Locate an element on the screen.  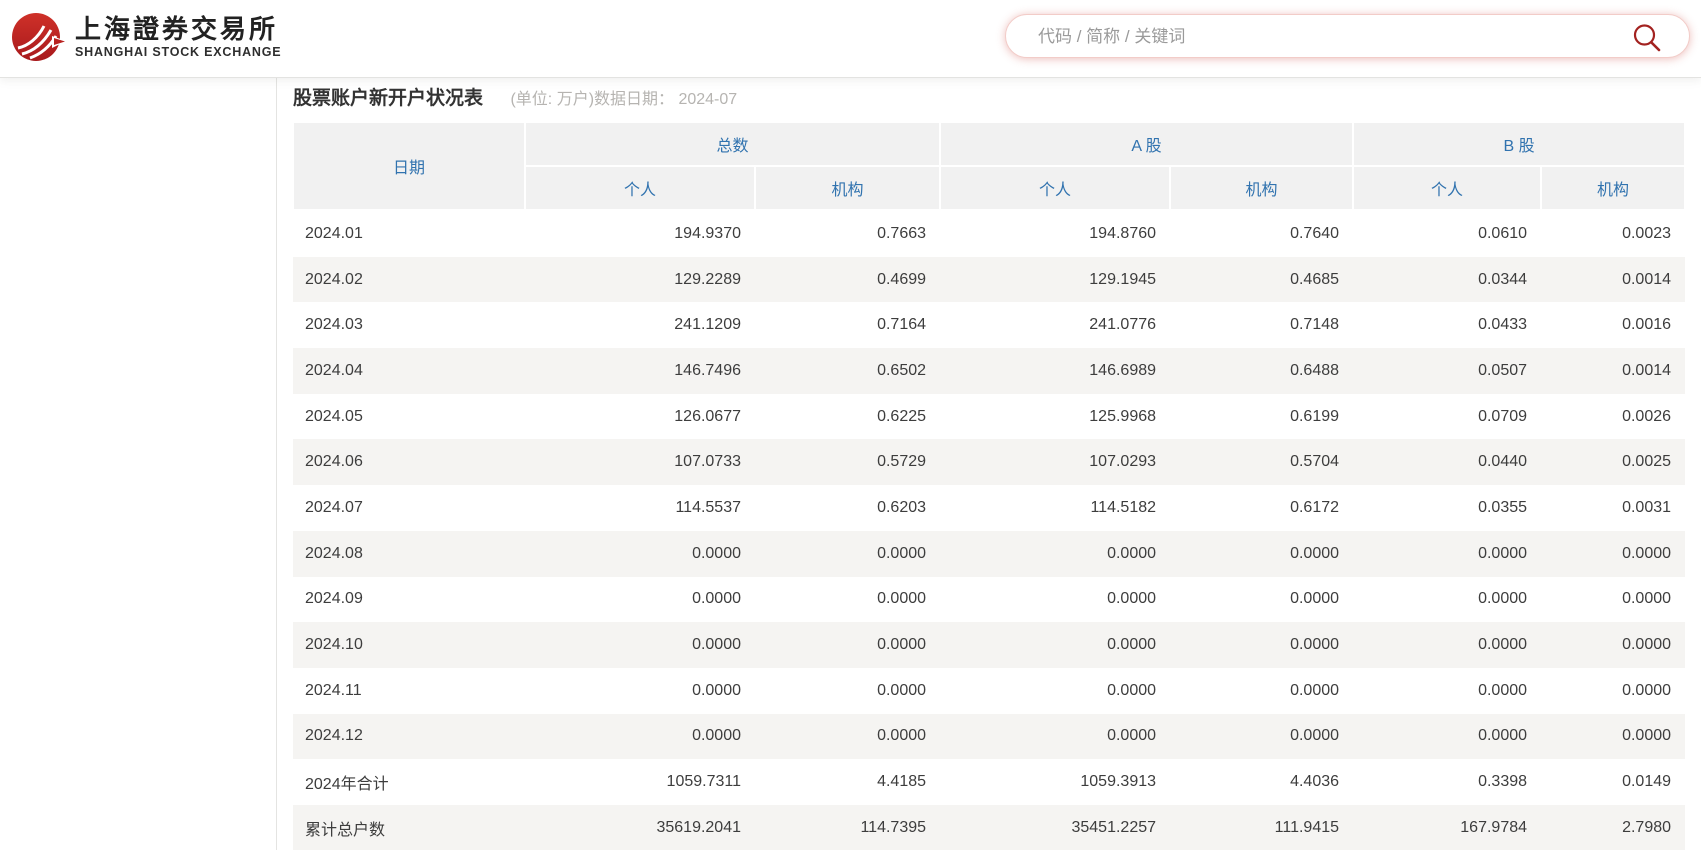
row-date: 2024.01 is located at coordinates (334, 233).